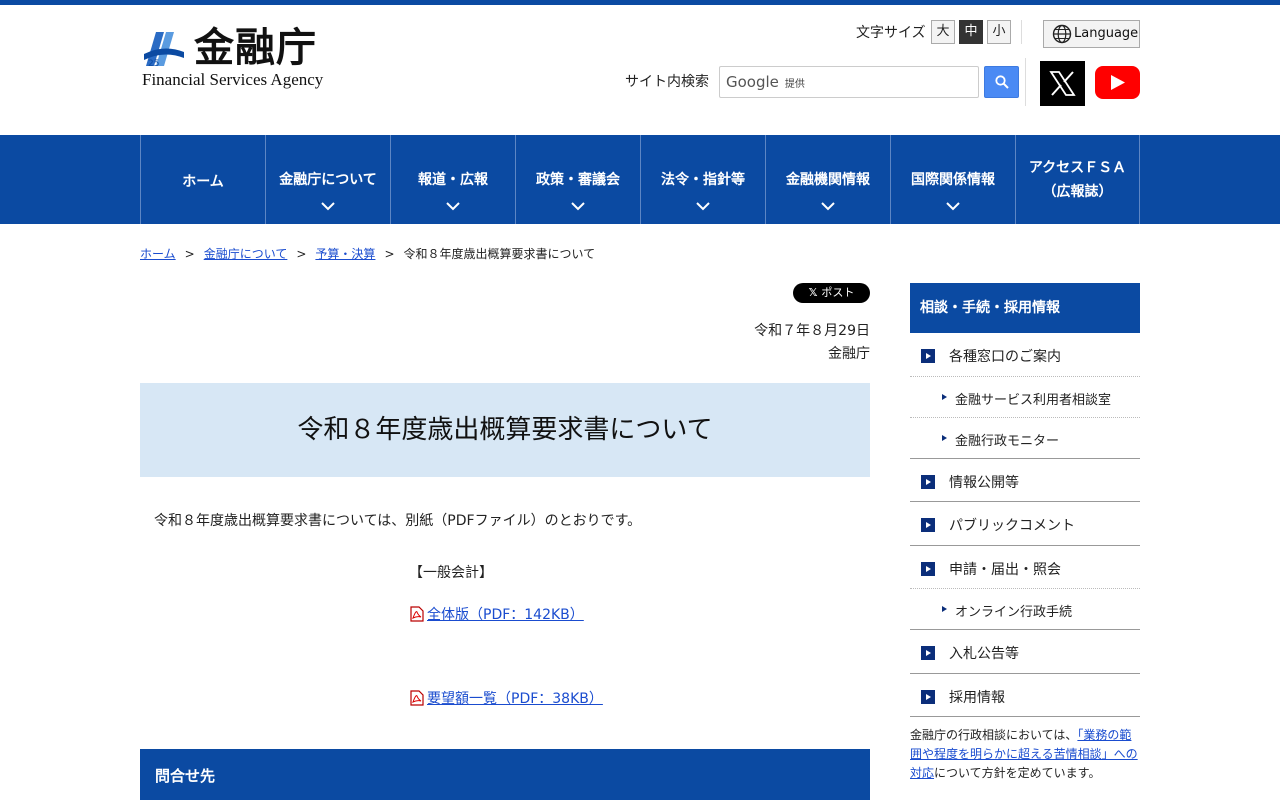 This screenshot has width=1280, height=800. Describe the element at coordinates (667, 82) in the screenshot. I see `site-search-label: サイト内検索` at that location.